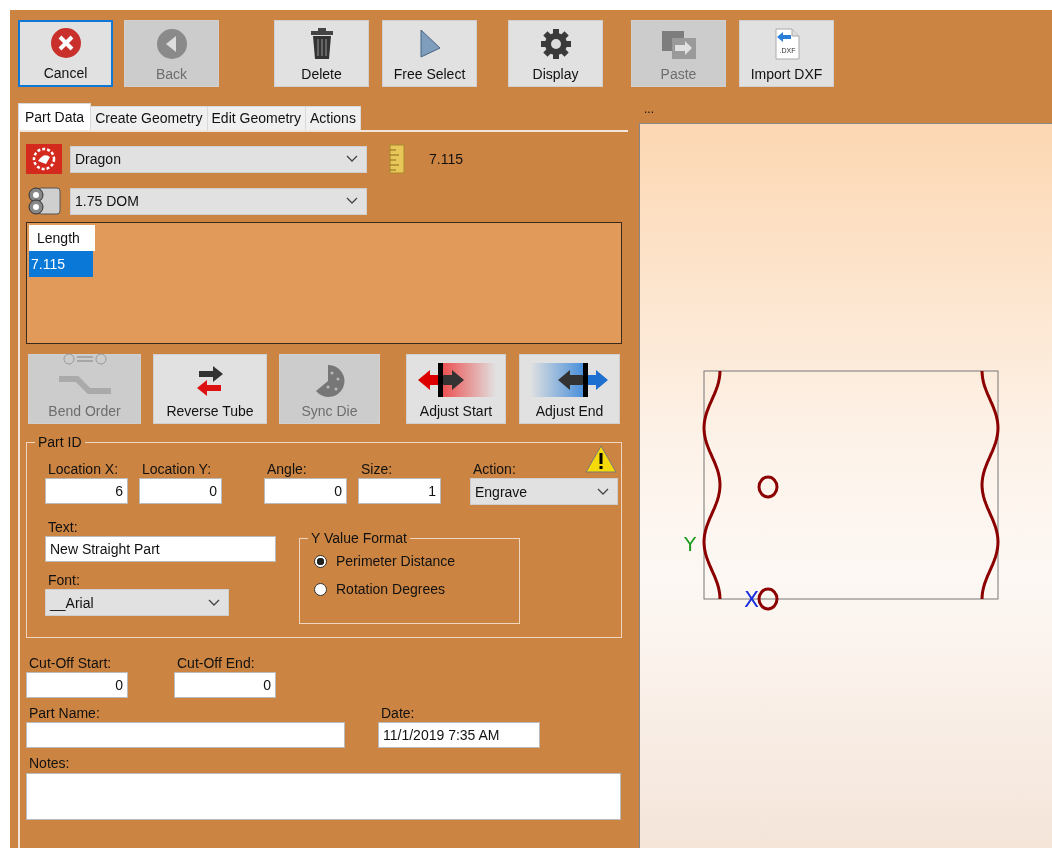  I want to click on table-cell: 7.115, so click(61, 264).